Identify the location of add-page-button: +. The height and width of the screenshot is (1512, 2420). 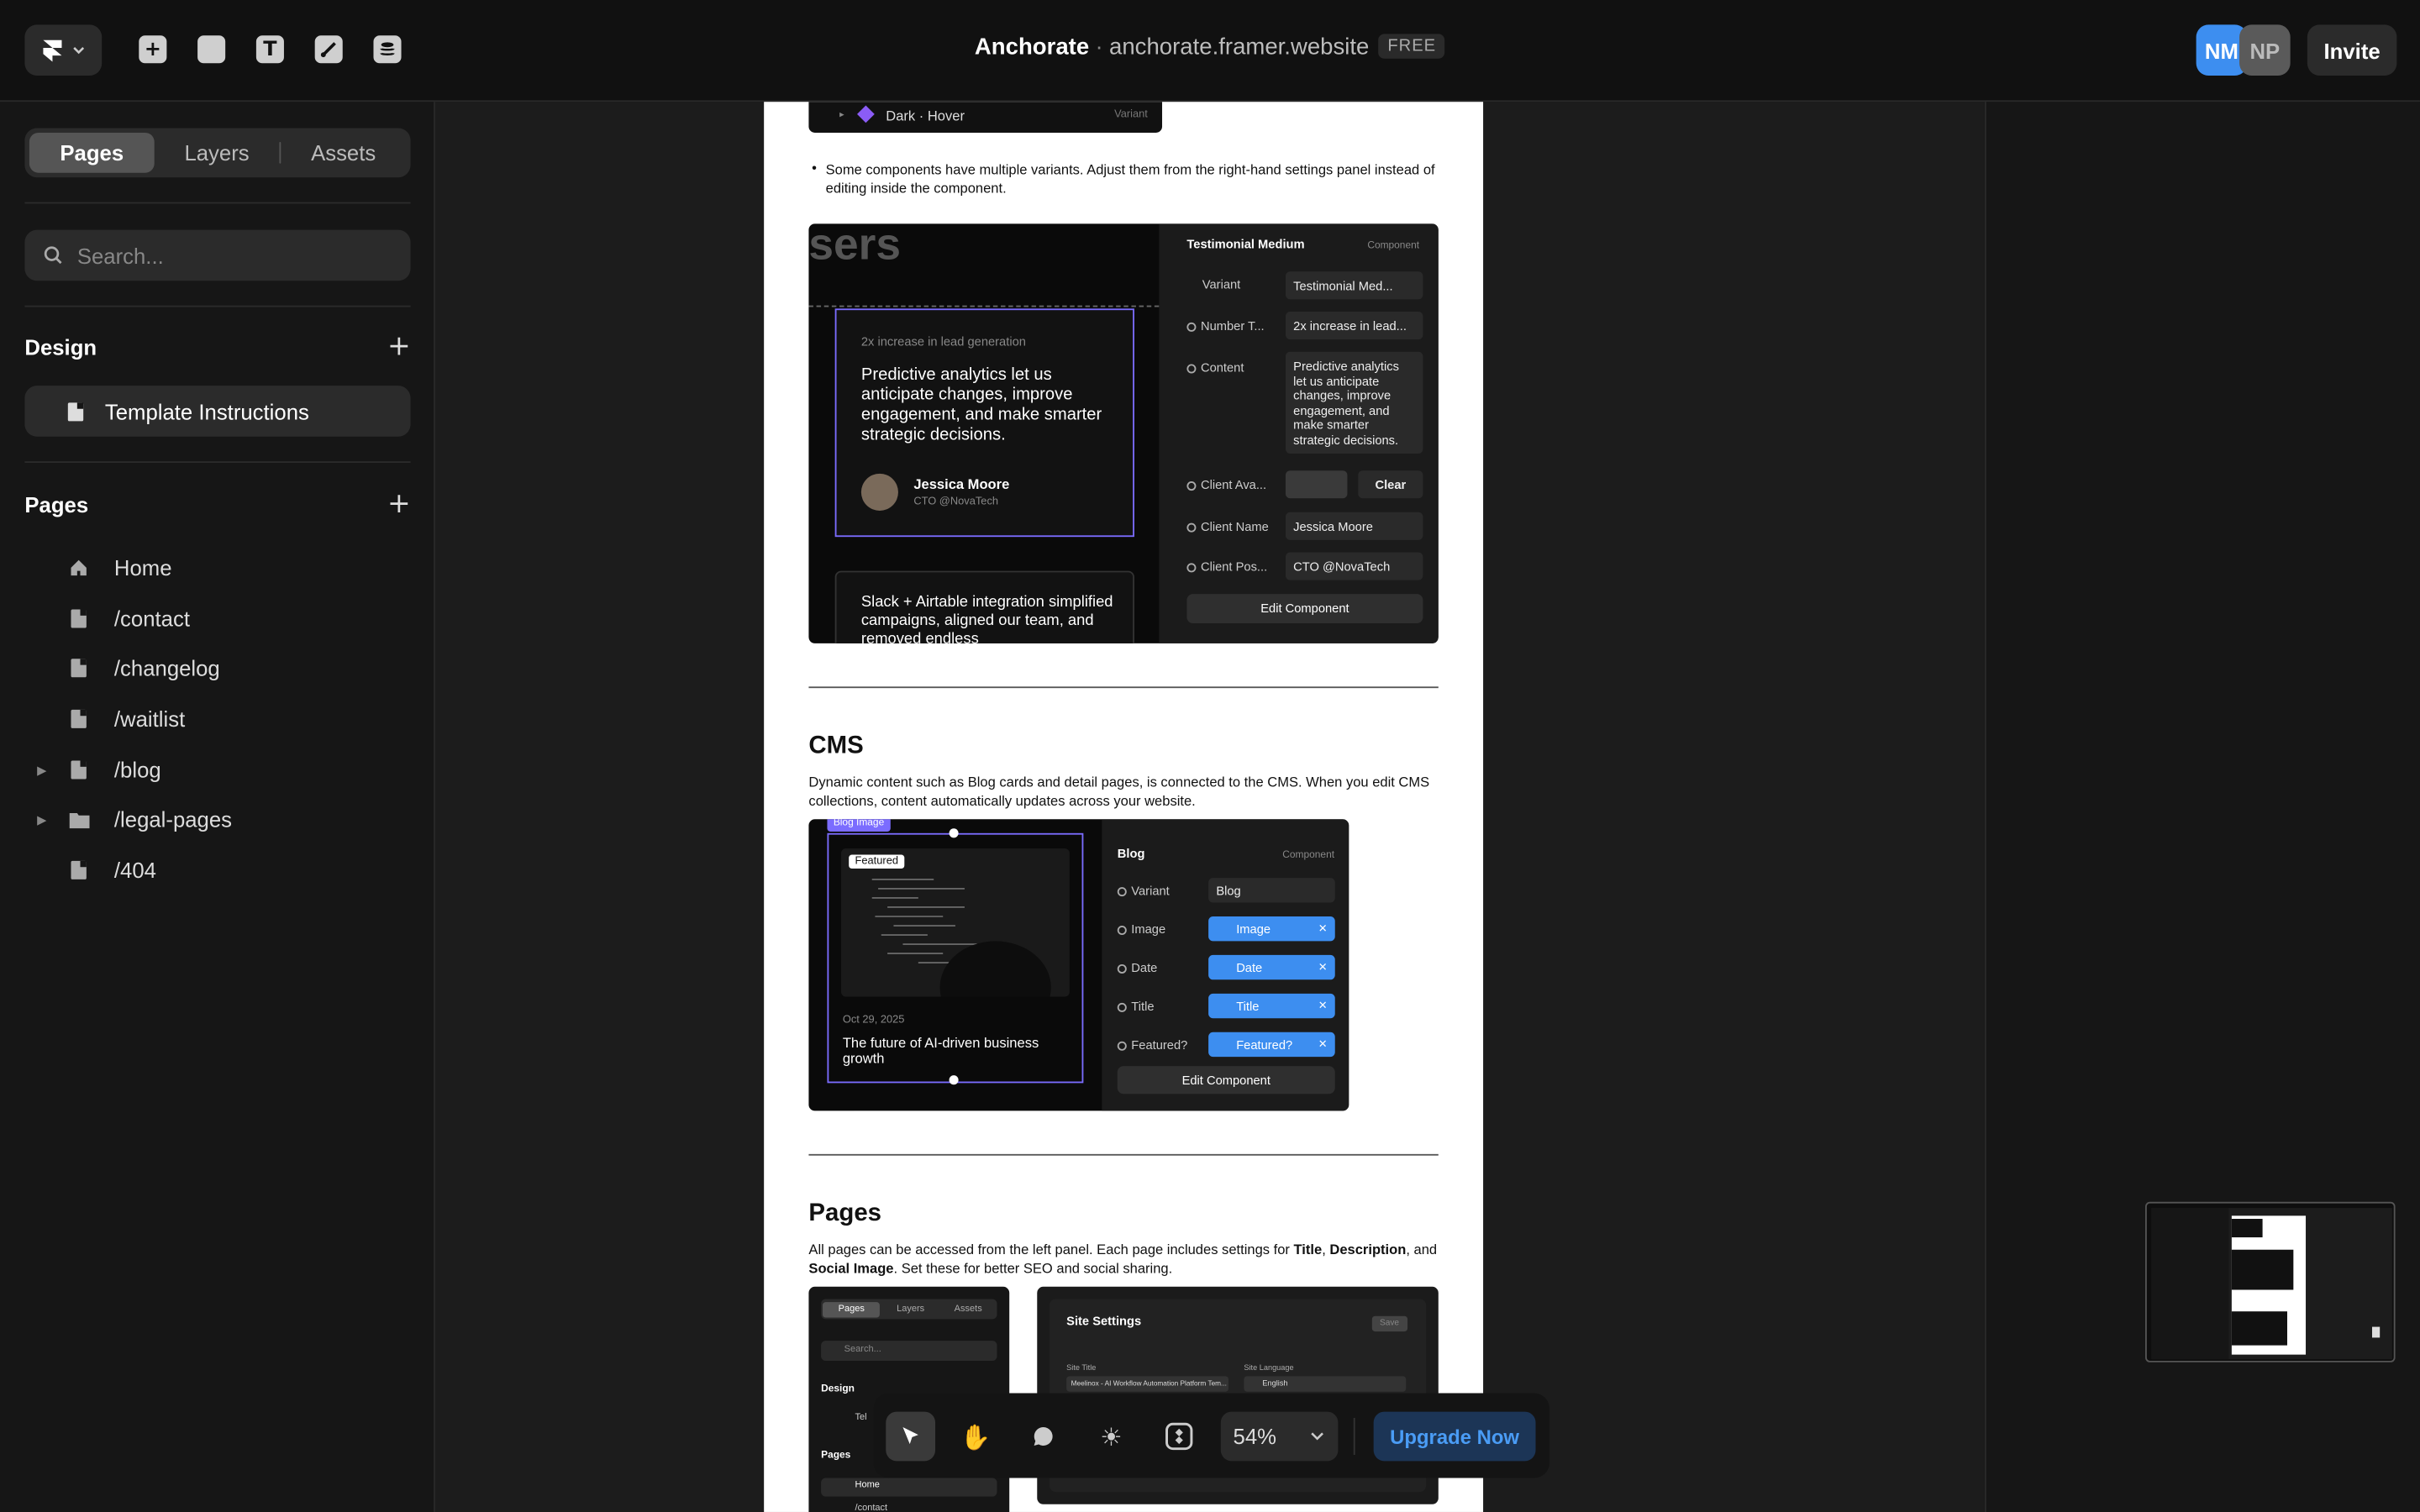
(399, 503).